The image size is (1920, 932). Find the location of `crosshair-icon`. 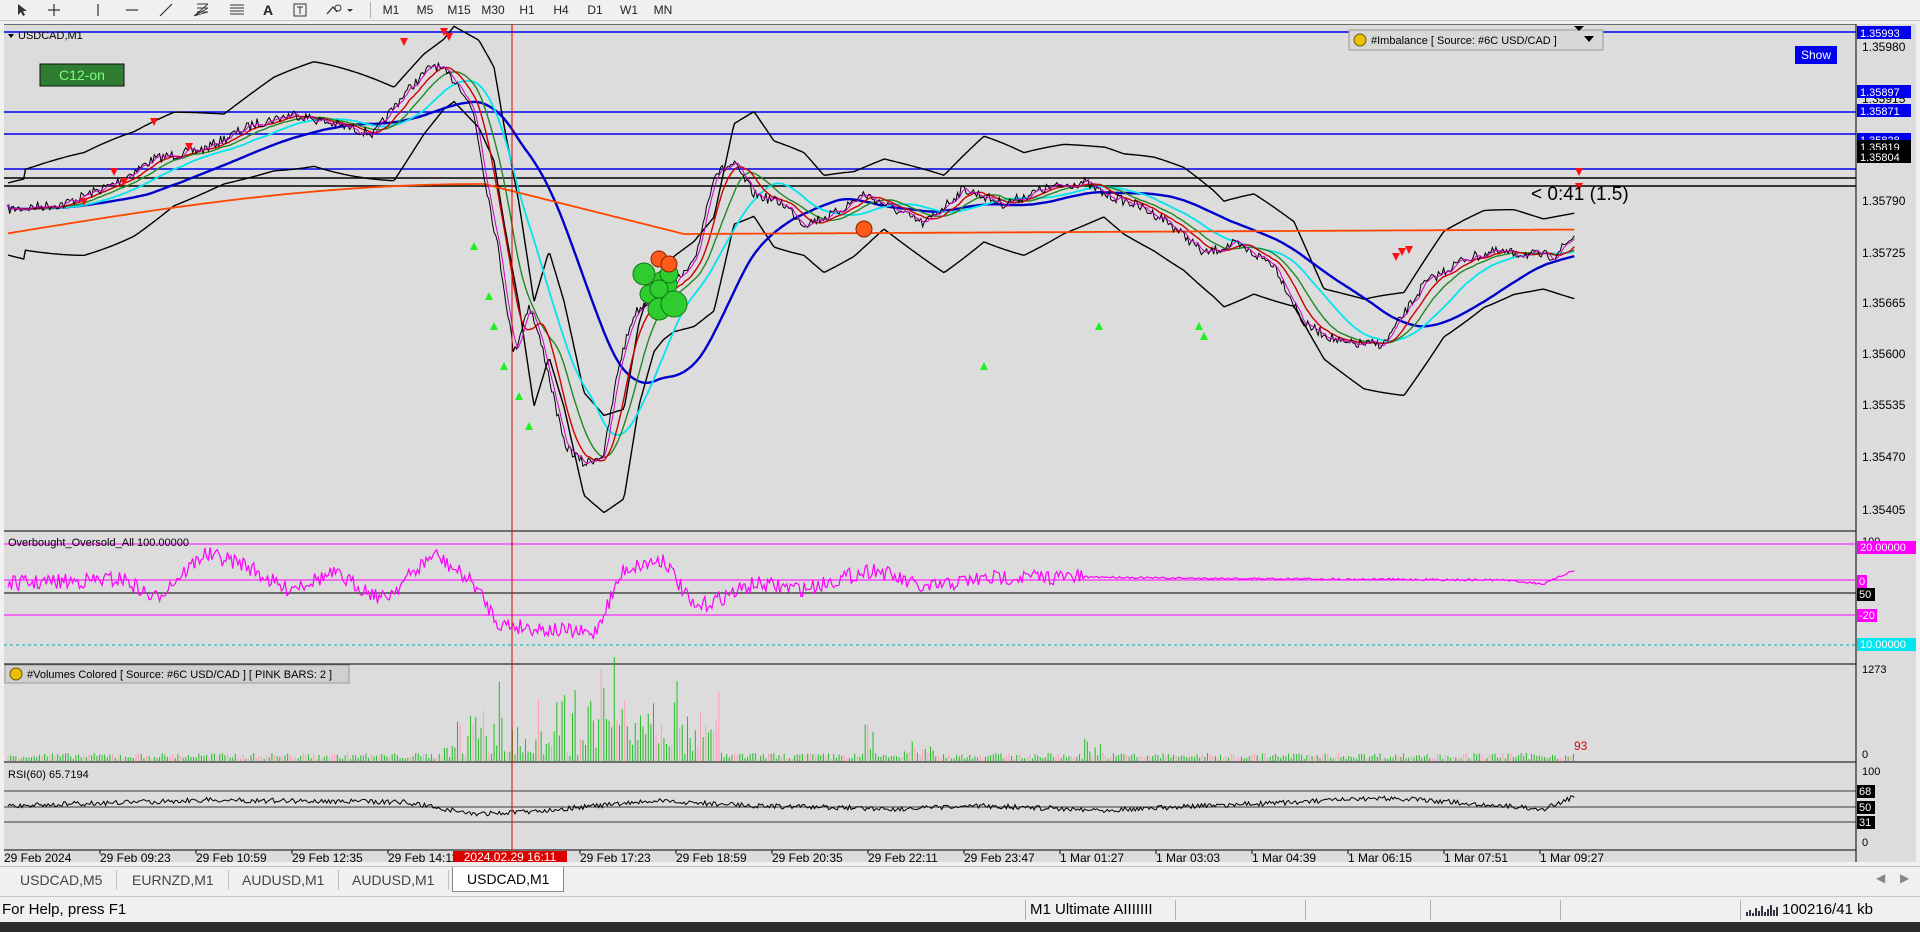

crosshair-icon is located at coordinates (54, 10).